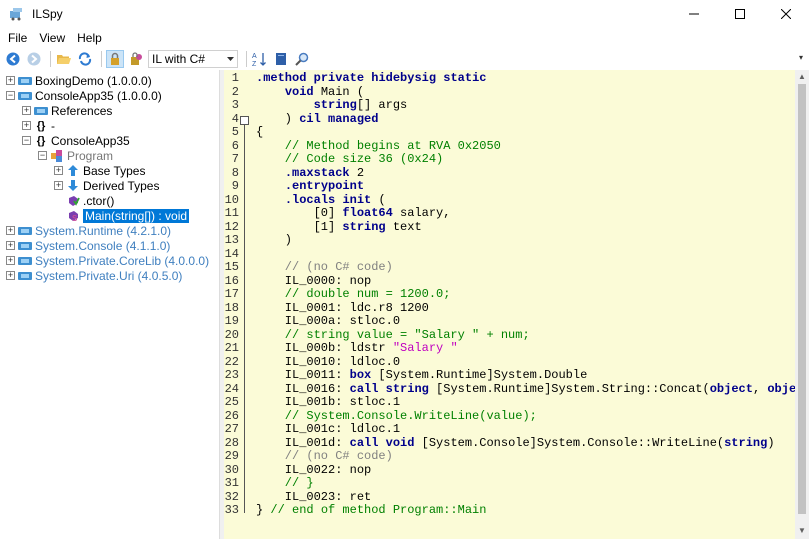 This screenshot has width=809, height=539. I want to click on forward-button, so click(34, 59).